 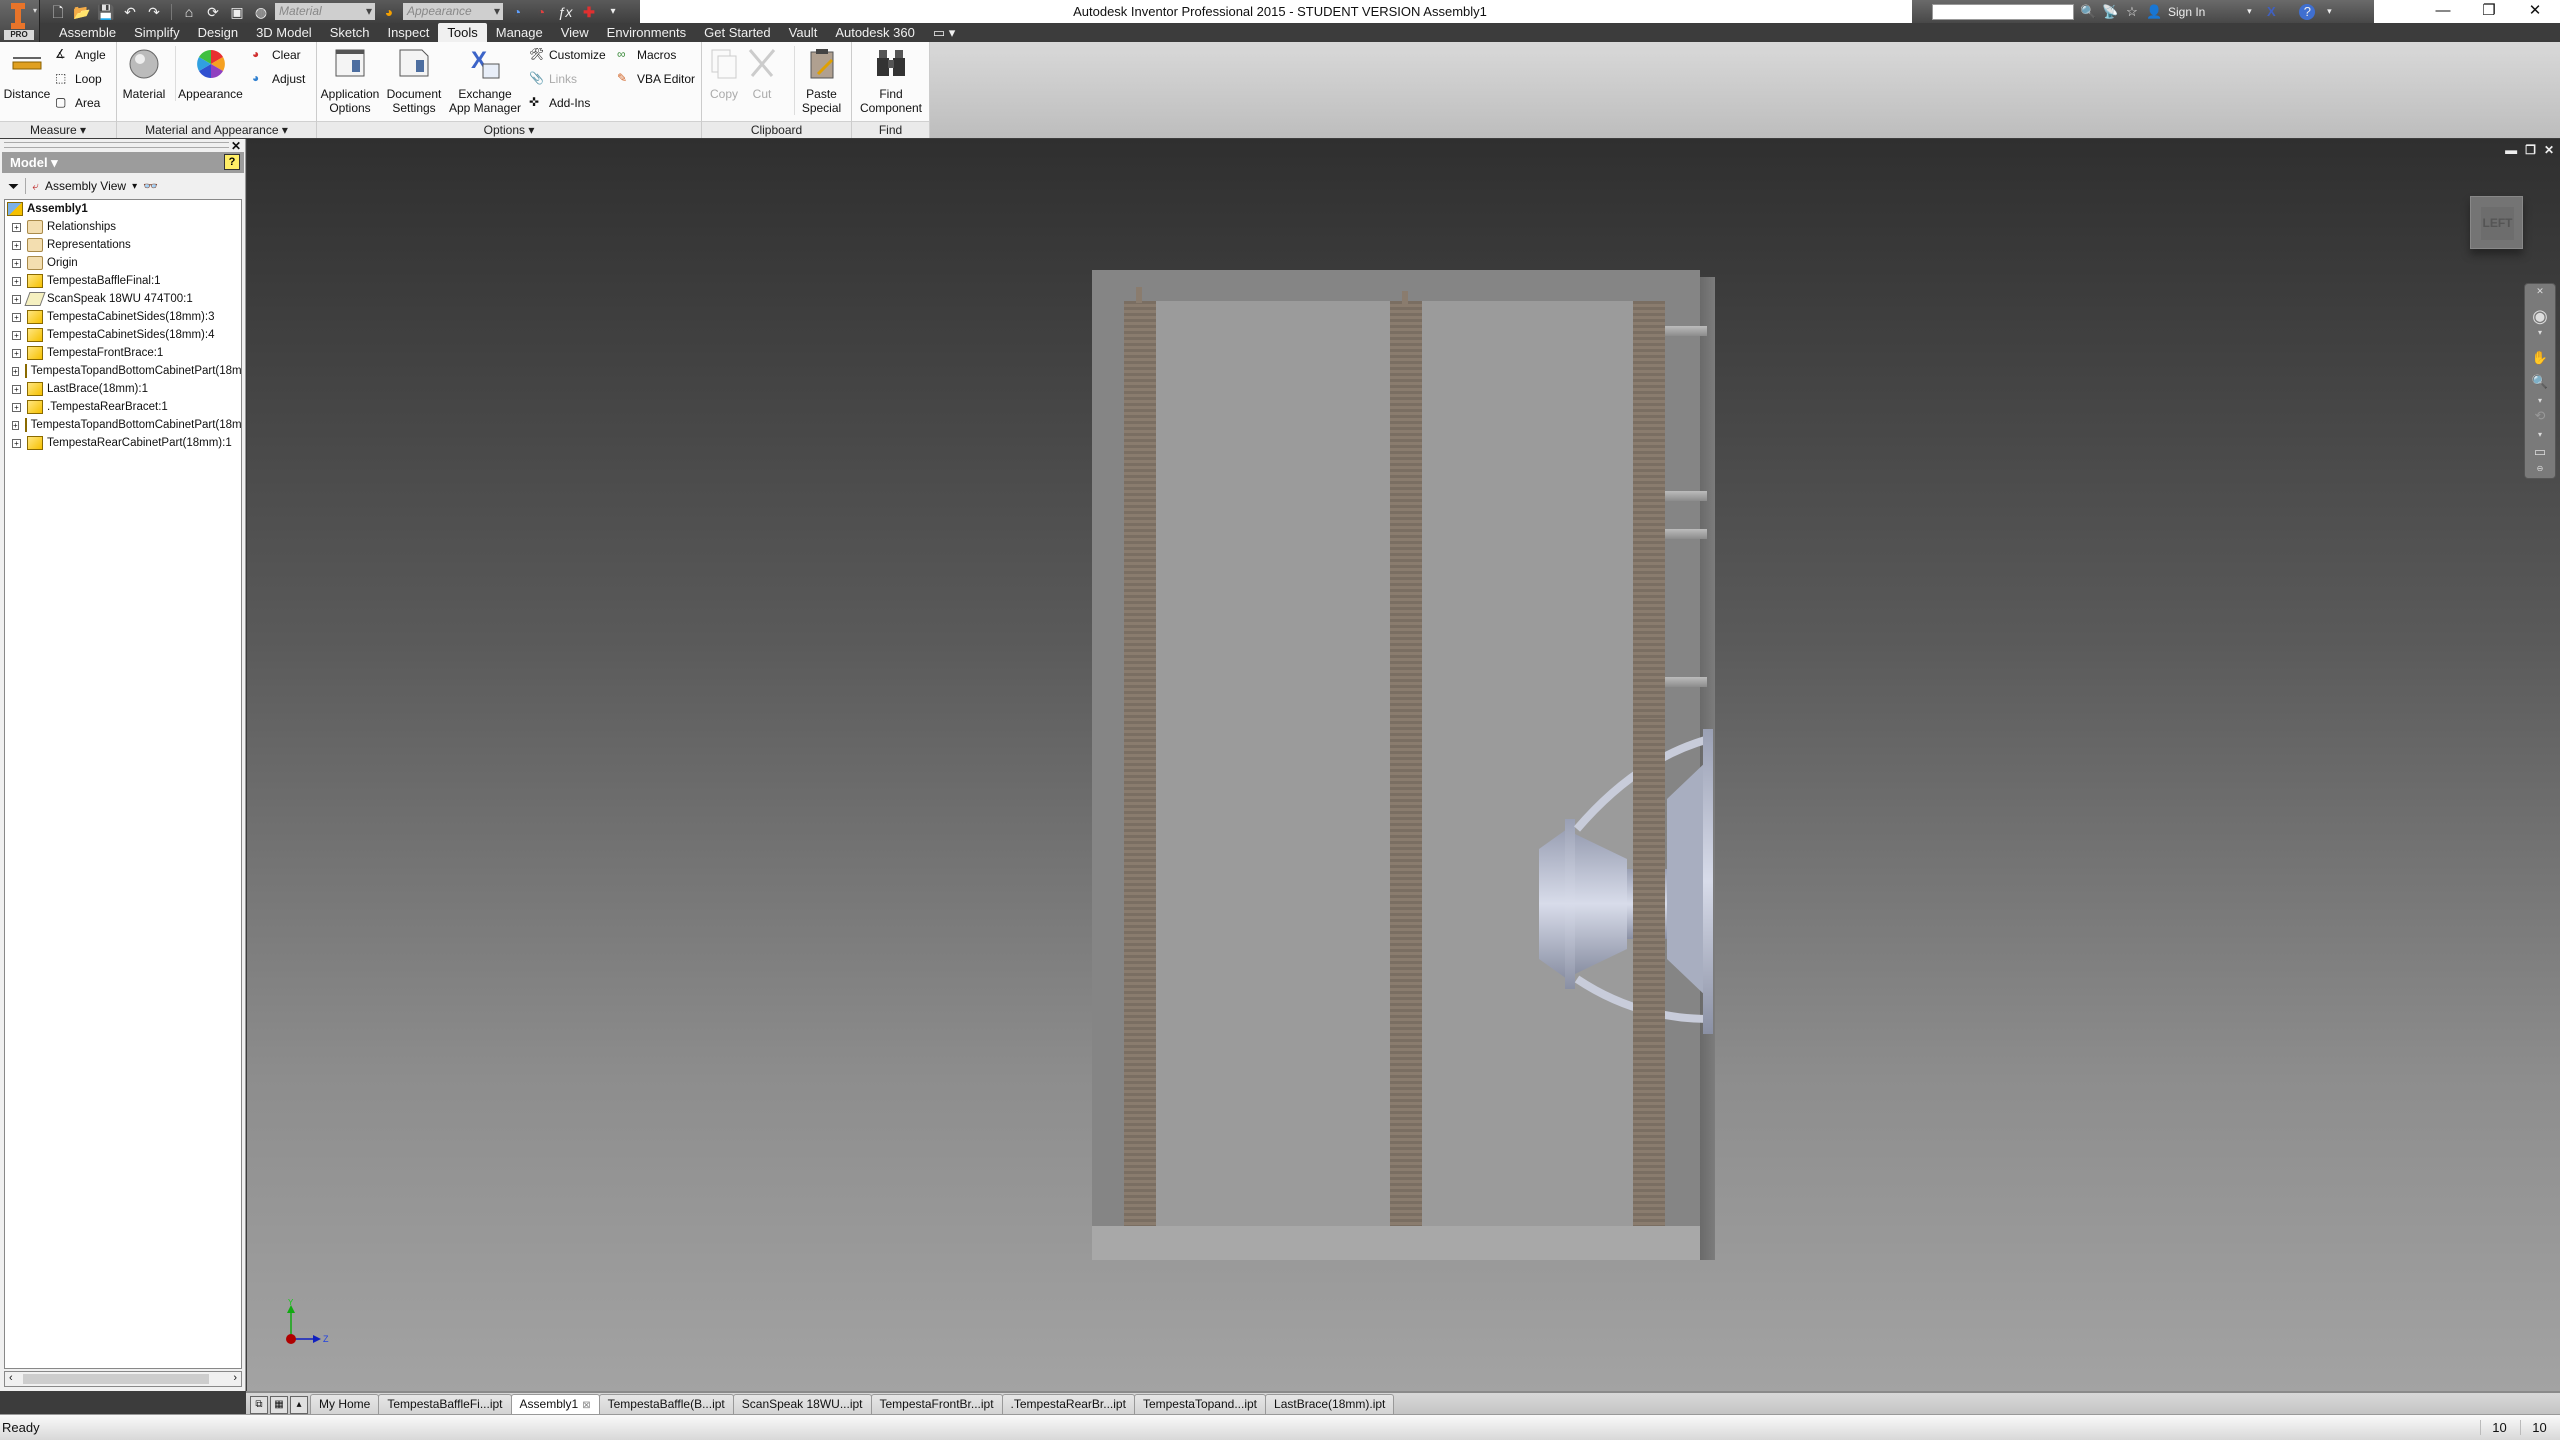 I want to click on adjust-appearance-button: ◕ Adjust, so click(x=278, y=79).